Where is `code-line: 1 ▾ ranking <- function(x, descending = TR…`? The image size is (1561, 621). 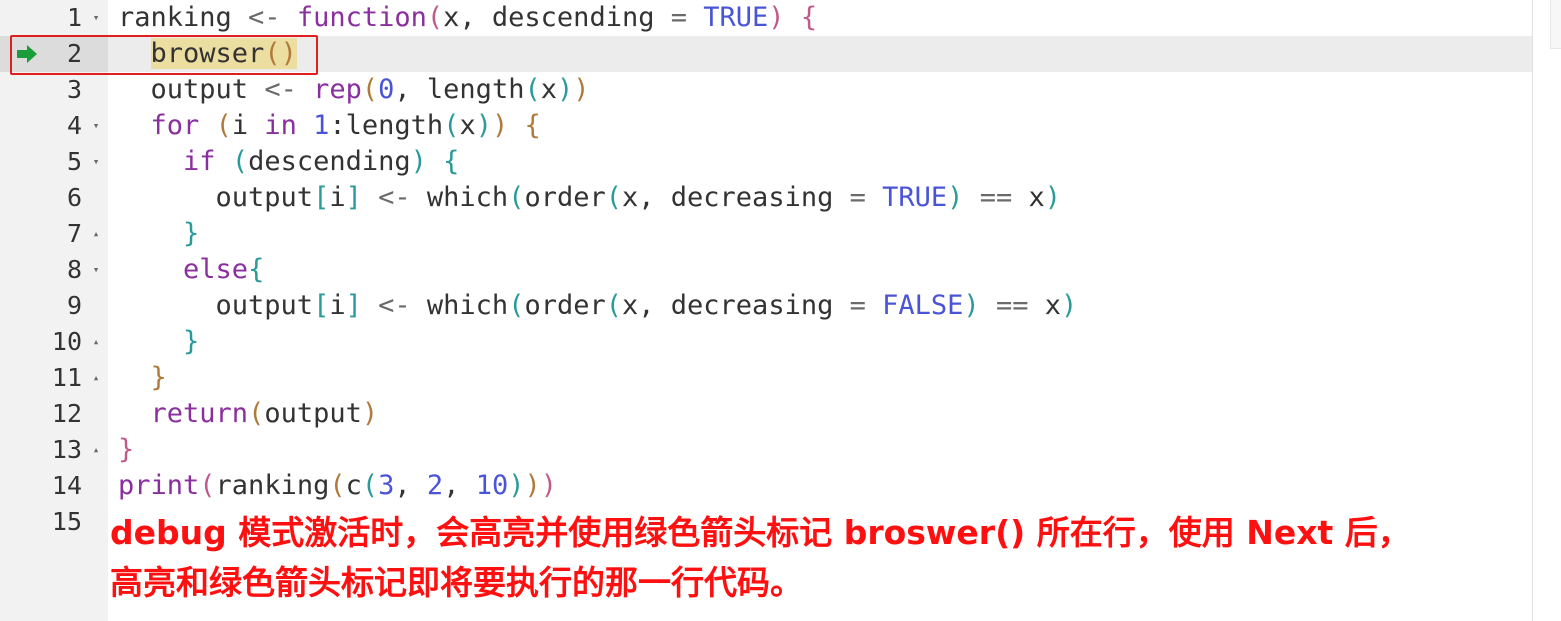
code-line: 1 ▾ ranking <- function(x, descending = TR… is located at coordinates (766, 18).